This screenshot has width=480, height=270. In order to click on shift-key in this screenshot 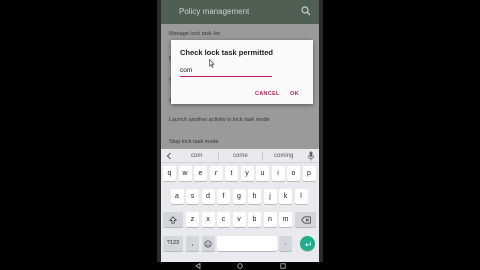, I will do `click(173, 219)`.